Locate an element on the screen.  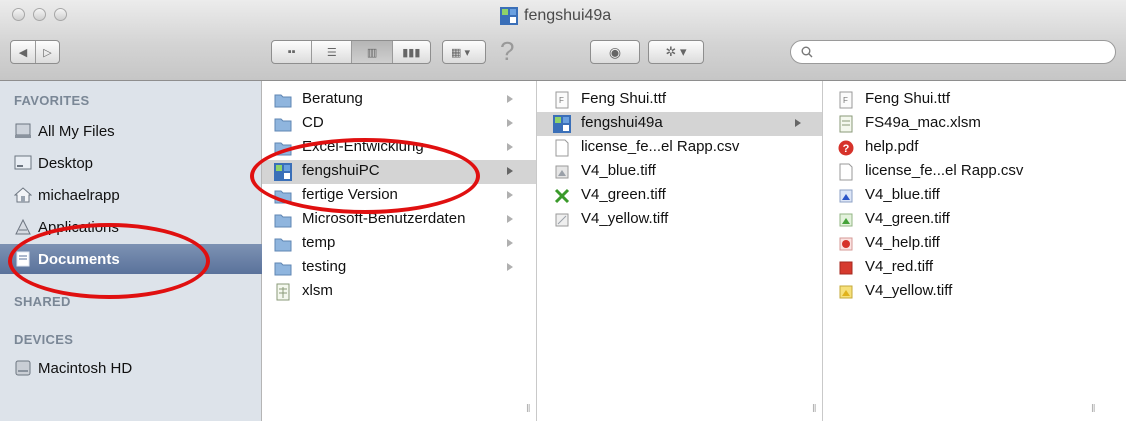
sidebar-item-label: Desktop is located at coordinates (66, 163).